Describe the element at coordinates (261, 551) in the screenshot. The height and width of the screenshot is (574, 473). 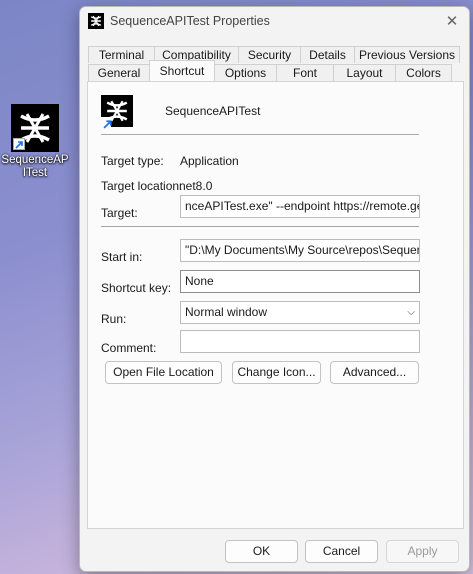
I see `ok-button: OK` at that location.